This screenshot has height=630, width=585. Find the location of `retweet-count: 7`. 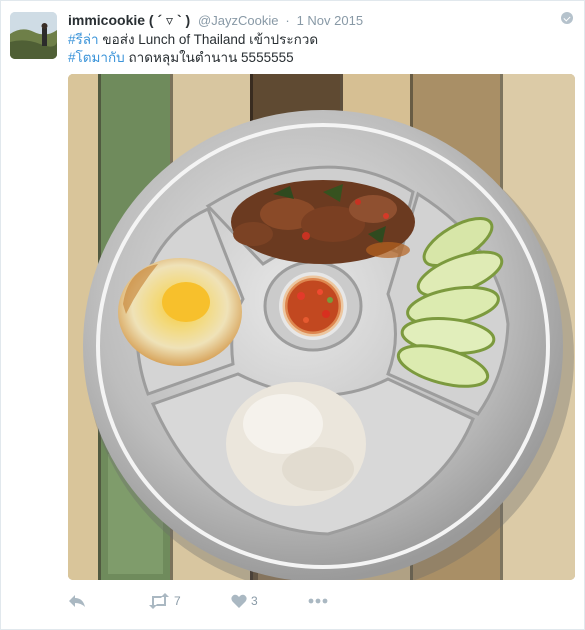

retweet-count: 7 is located at coordinates (177, 601).